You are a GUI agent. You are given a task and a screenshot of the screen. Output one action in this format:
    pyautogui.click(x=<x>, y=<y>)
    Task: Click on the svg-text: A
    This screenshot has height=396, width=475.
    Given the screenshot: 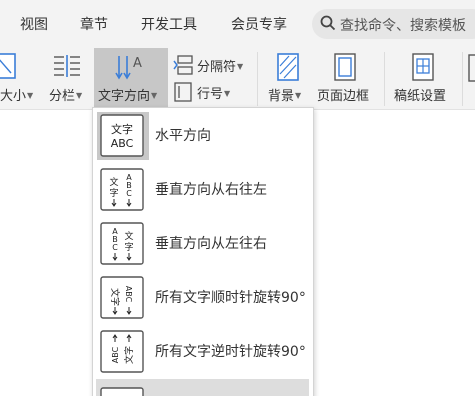 What is the action you would take?
    pyautogui.click(x=137, y=63)
    